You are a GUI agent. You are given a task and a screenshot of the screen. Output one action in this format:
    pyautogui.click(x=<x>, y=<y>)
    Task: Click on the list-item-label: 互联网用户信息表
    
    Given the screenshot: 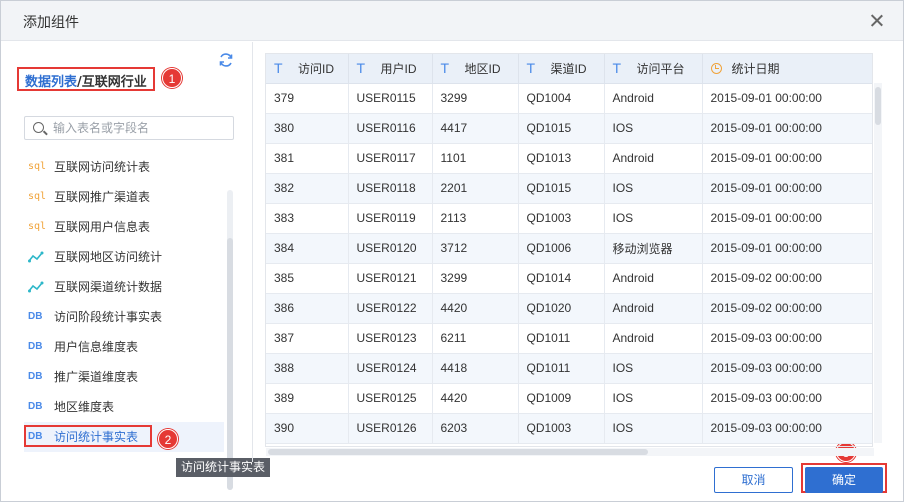 What is the action you would take?
    pyautogui.click(x=102, y=227)
    